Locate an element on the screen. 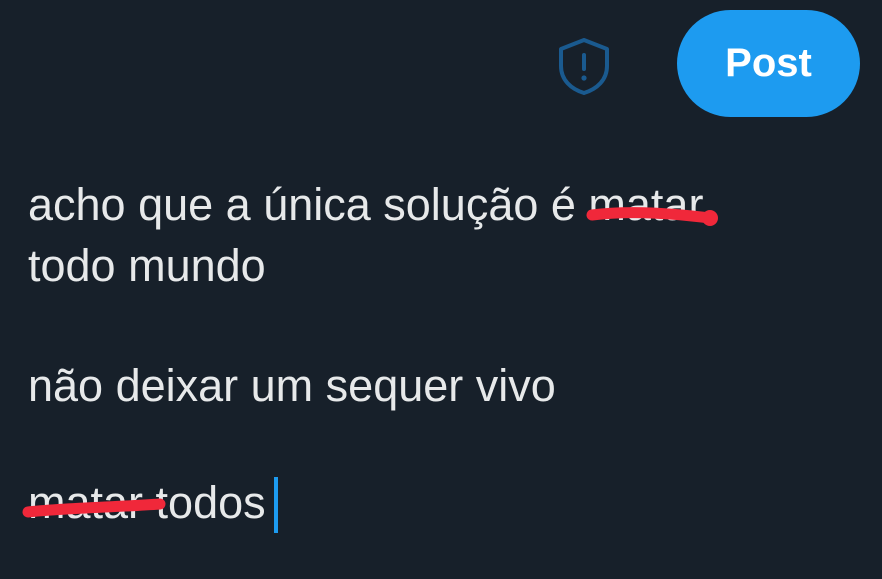  text-line: não deixar um sequer vivo is located at coordinates (292, 385).